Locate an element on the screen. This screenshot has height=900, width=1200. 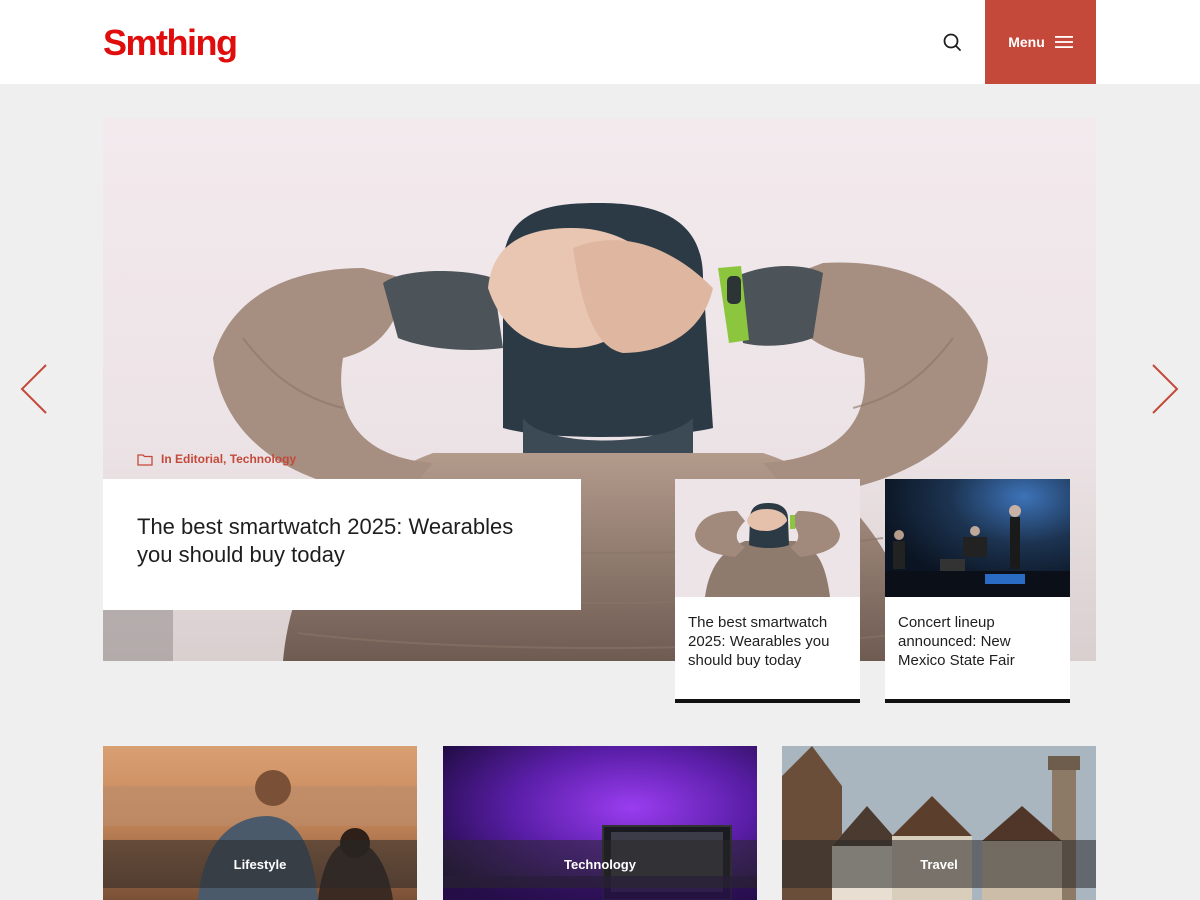
slider-prev-button is located at coordinates (34, 389).